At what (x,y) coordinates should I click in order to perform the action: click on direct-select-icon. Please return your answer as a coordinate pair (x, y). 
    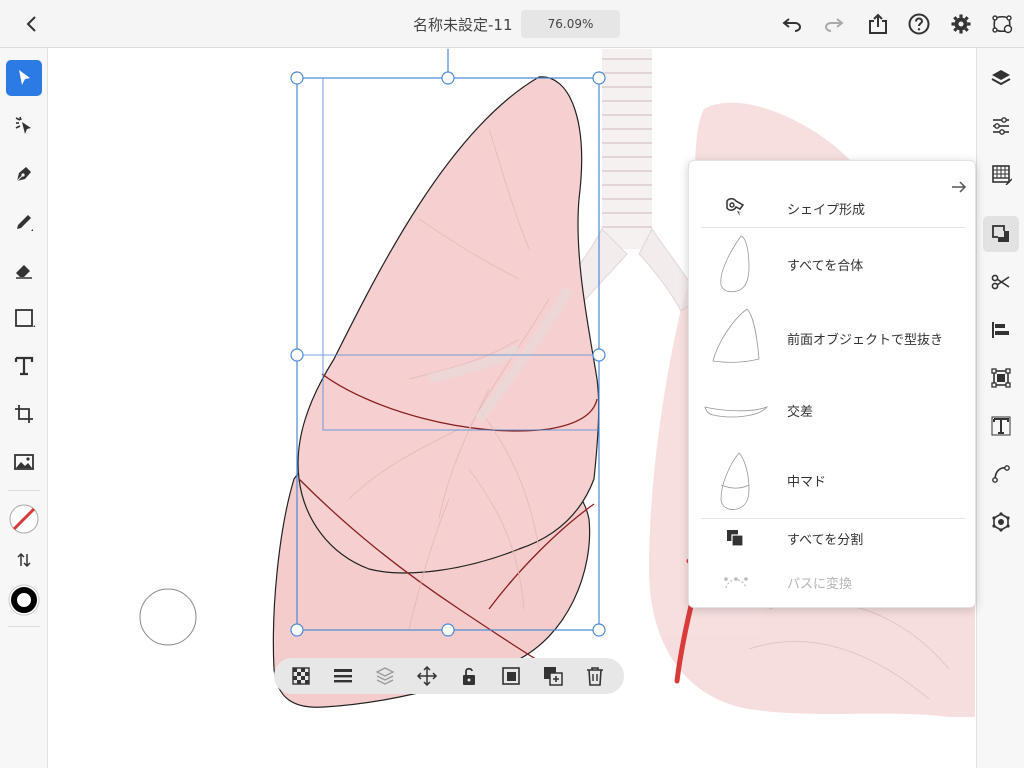
    Looking at the image, I should click on (23, 125).